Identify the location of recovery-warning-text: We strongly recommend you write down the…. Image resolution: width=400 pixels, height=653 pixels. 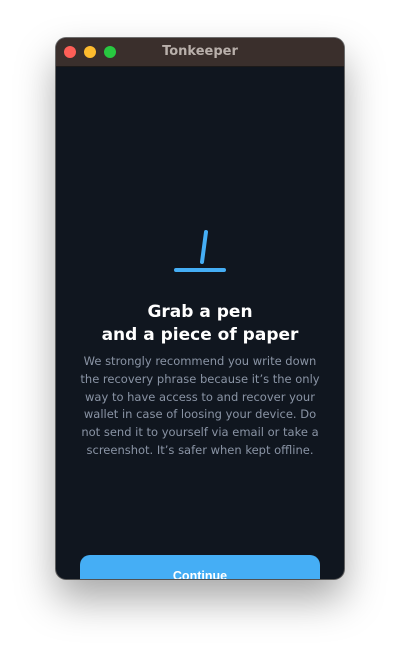
(200, 405).